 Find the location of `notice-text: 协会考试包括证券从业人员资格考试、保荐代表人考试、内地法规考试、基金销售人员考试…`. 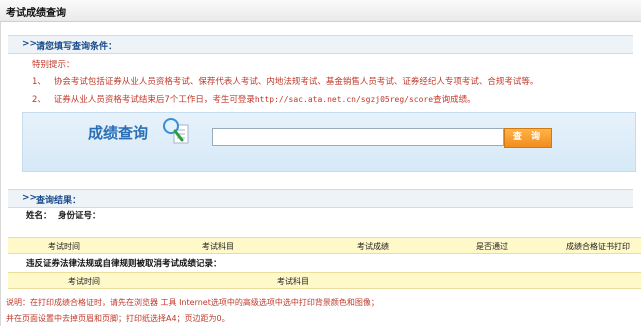

notice-text: 协会考试包括证券从业人员资格考试、保荐代表人考试、内地法规考试、基金销售人员考试… is located at coordinates (296, 82).